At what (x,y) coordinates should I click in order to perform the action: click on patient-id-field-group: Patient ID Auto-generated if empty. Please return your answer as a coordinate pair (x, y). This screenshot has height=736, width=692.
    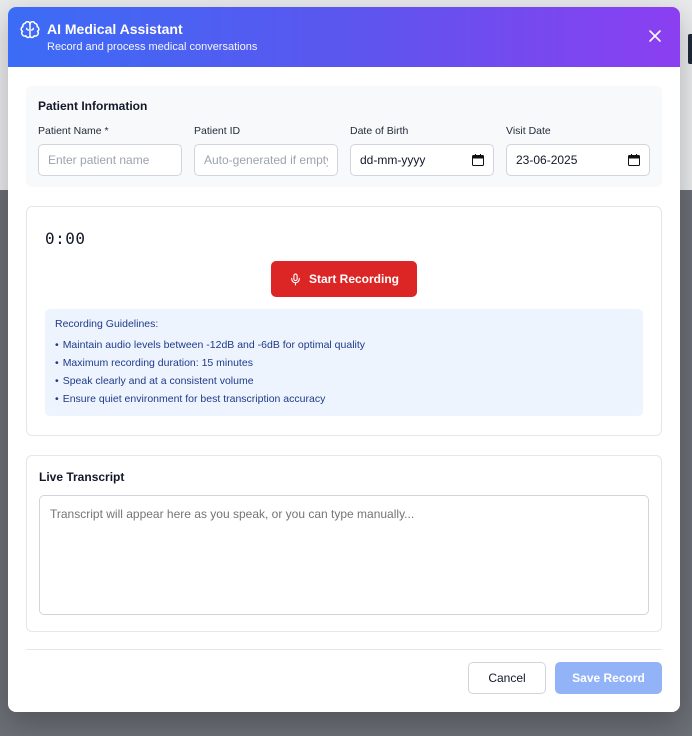
    Looking at the image, I should click on (266, 150).